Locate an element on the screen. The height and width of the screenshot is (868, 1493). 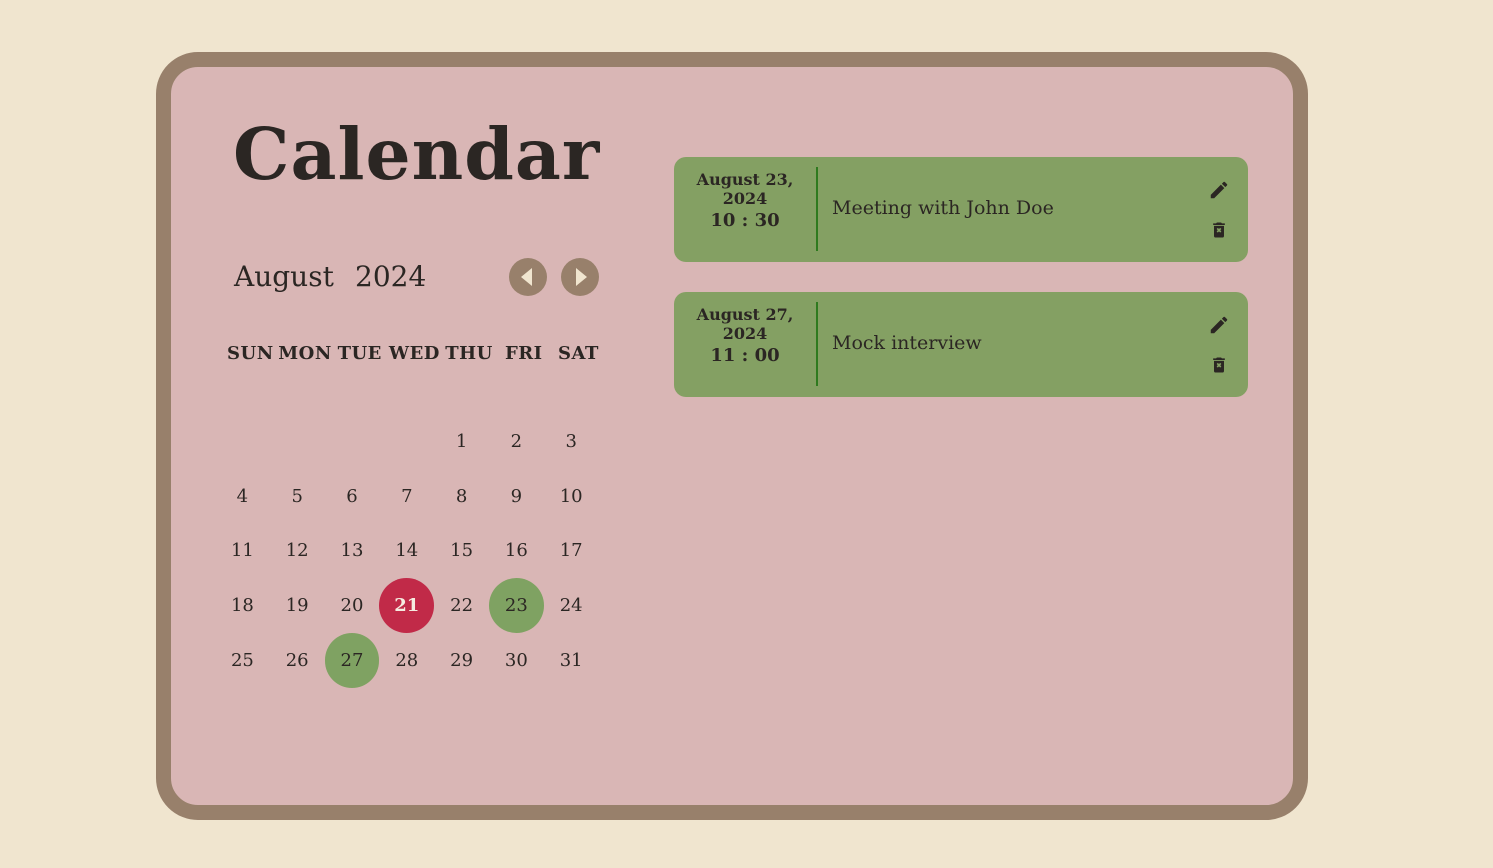
day-cell: 11 is located at coordinates (242, 551).